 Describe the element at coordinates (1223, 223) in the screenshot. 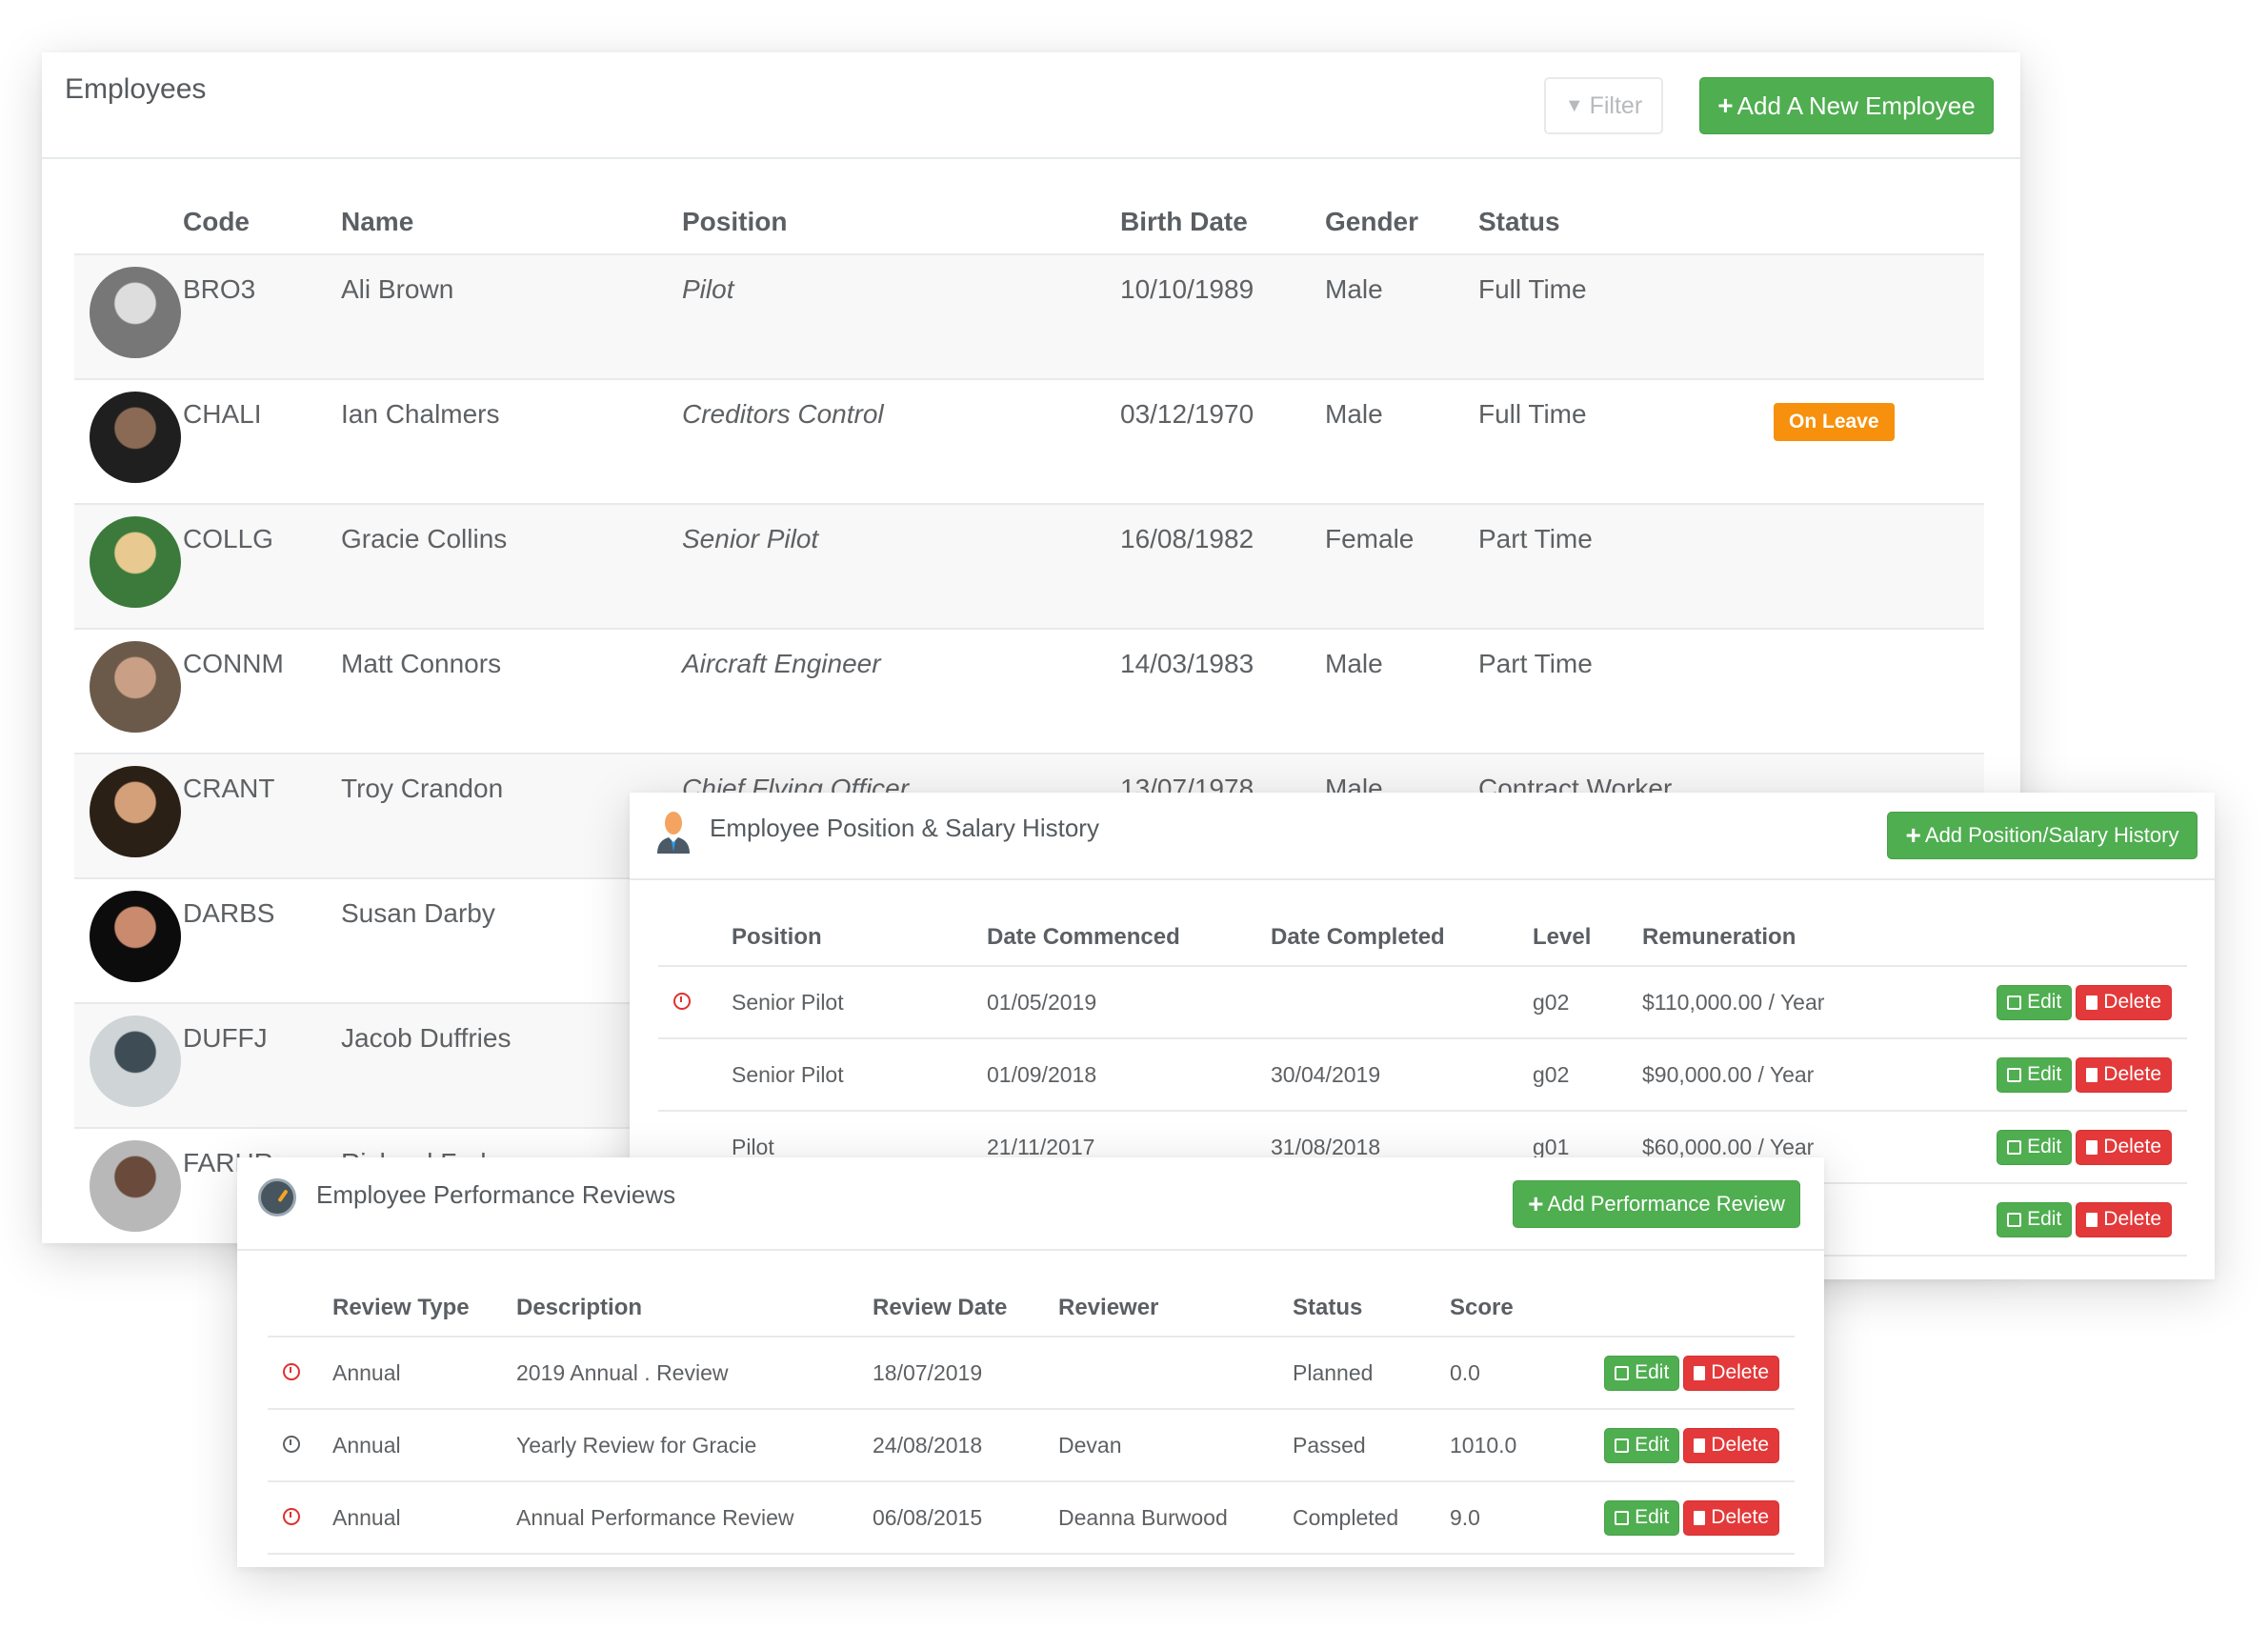

I see `column-header-birth-date: Birth Date` at that location.